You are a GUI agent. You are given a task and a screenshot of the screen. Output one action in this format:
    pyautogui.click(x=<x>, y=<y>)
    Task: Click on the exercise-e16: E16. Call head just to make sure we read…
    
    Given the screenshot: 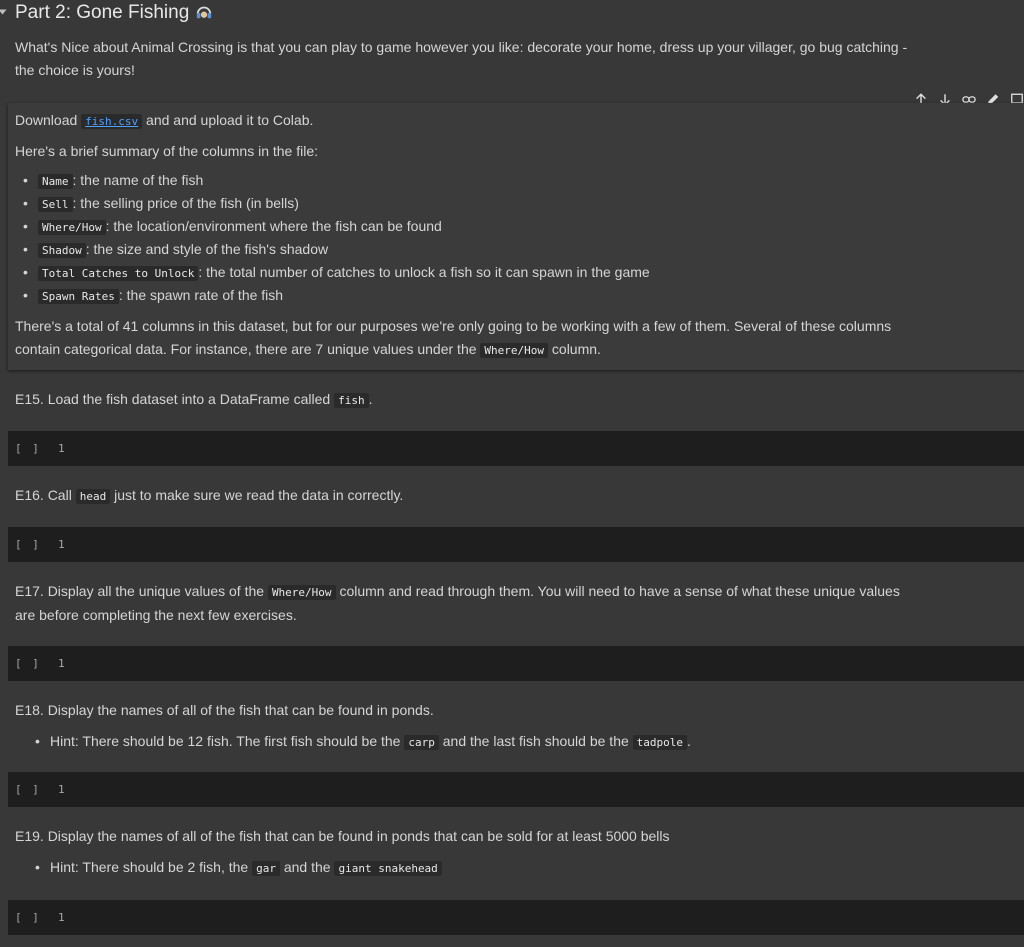 What is the action you would take?
    pyautogui.click(x=209, y=495)
    